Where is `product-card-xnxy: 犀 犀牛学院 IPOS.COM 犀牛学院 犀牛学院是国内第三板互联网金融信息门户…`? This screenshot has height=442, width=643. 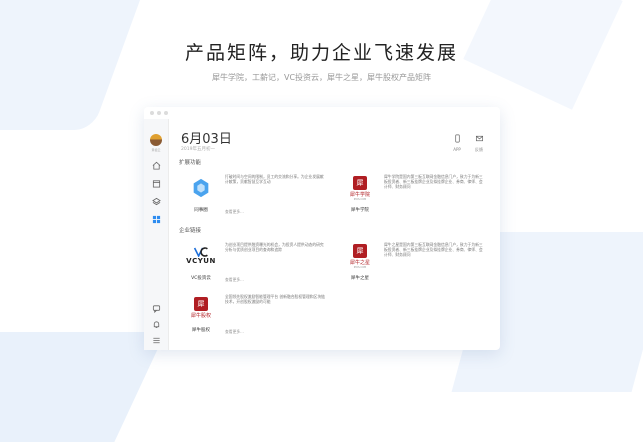
product-card-xnxy: 犀 犀牛学院 IPOS.COM 犀牛学院 犀牛学院是国内第三板互联网金融信息门户… is located at coordinates (420, 194).